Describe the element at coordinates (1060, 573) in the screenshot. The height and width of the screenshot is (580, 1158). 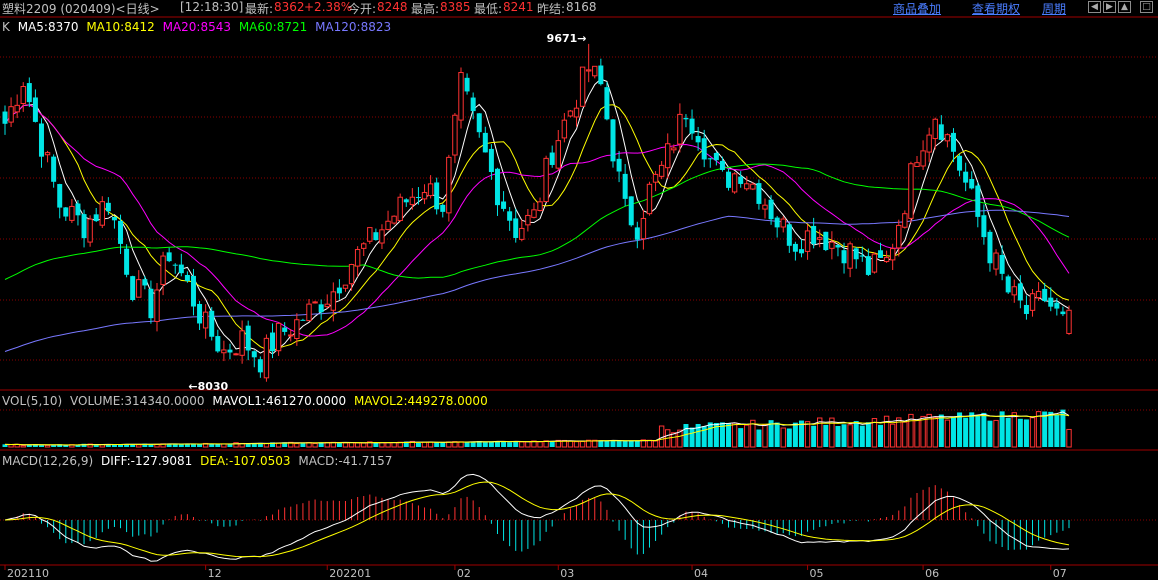
I see `x-label-8: 07` at that location.